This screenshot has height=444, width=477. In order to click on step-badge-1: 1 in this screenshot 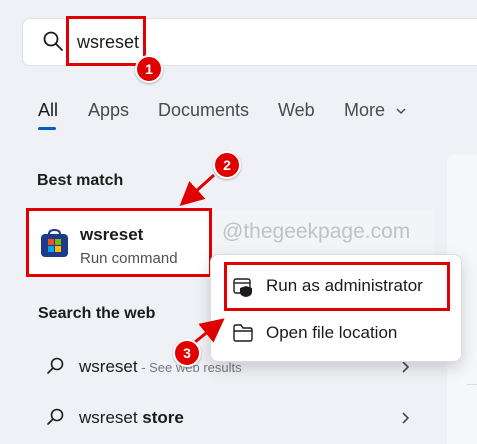, I will do `click(149, 69)`.